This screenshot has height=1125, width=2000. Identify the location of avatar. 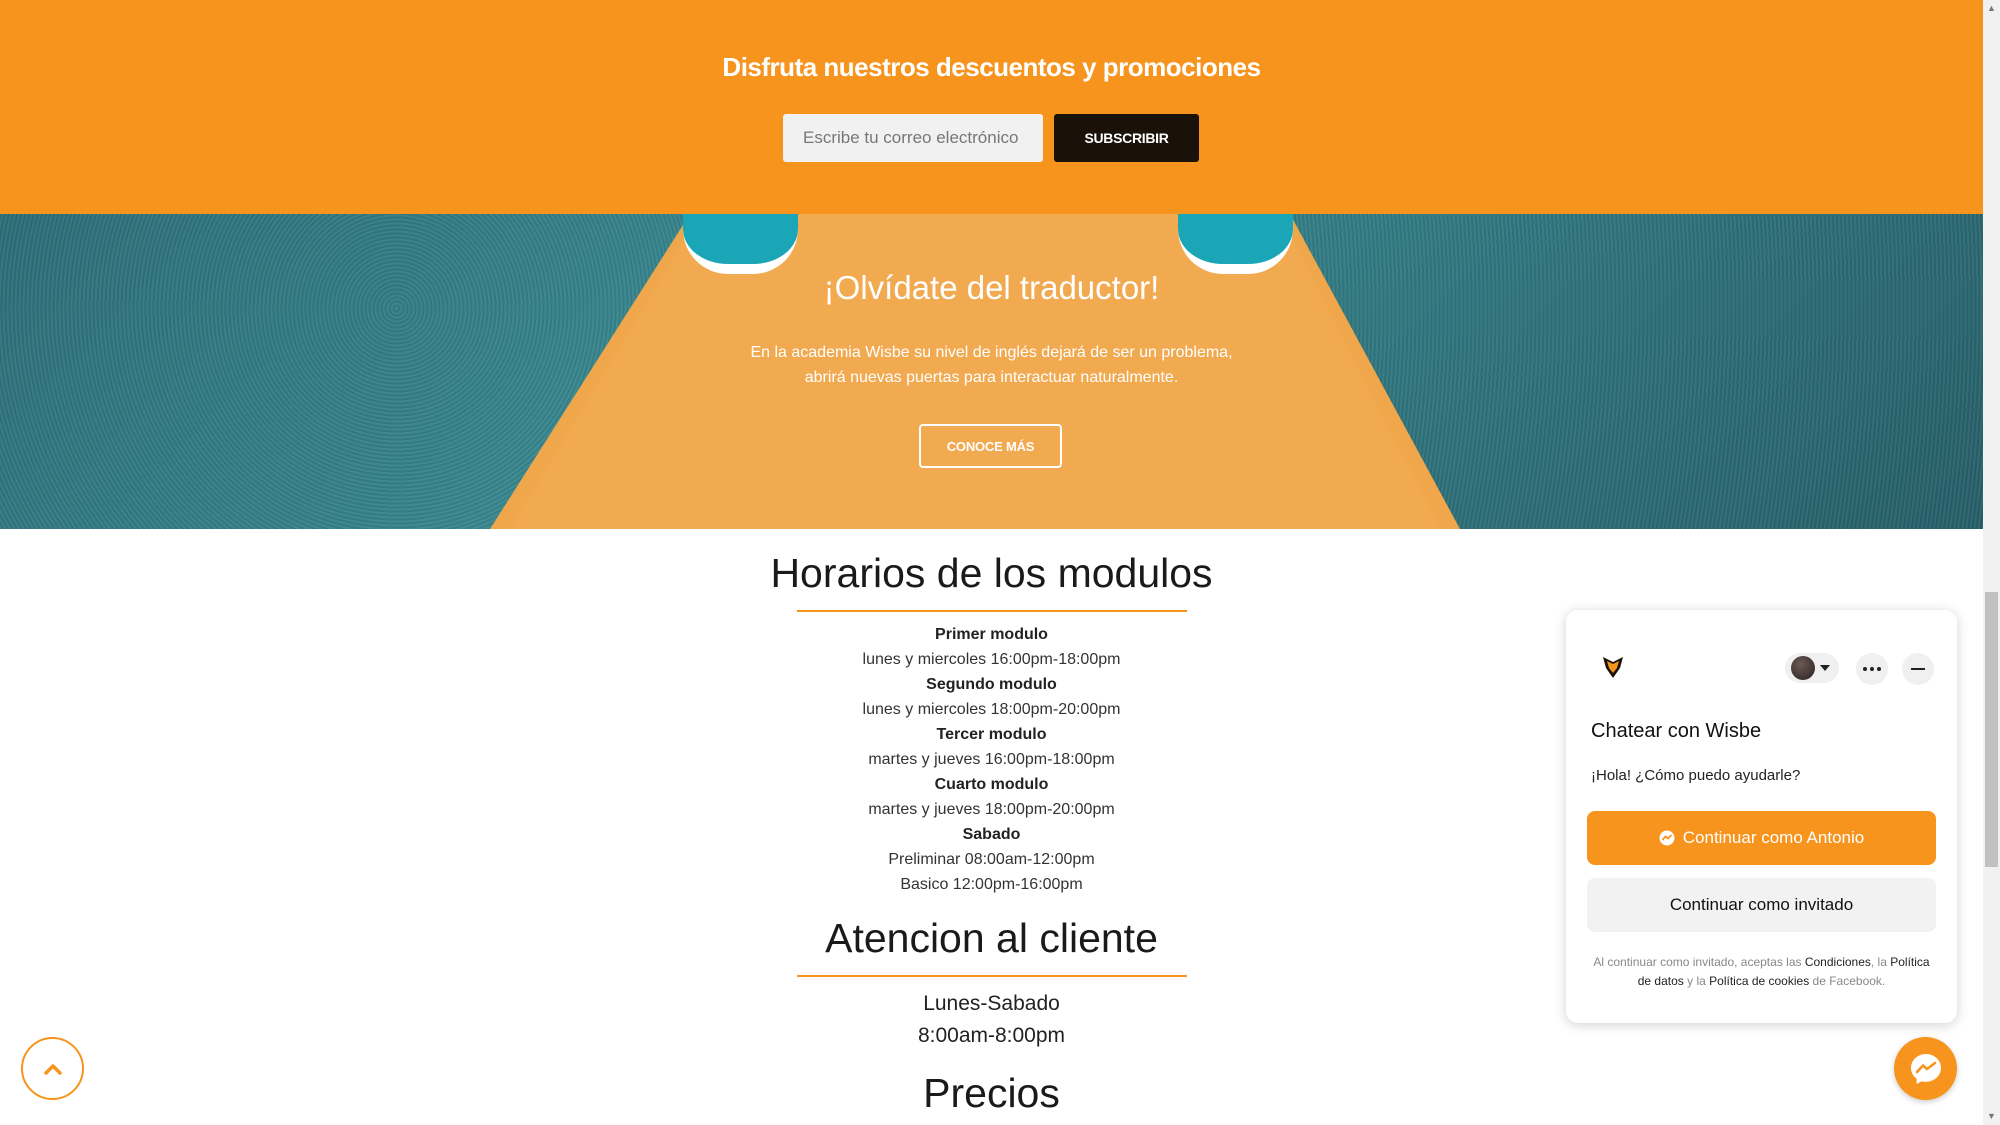
(1803, 668).